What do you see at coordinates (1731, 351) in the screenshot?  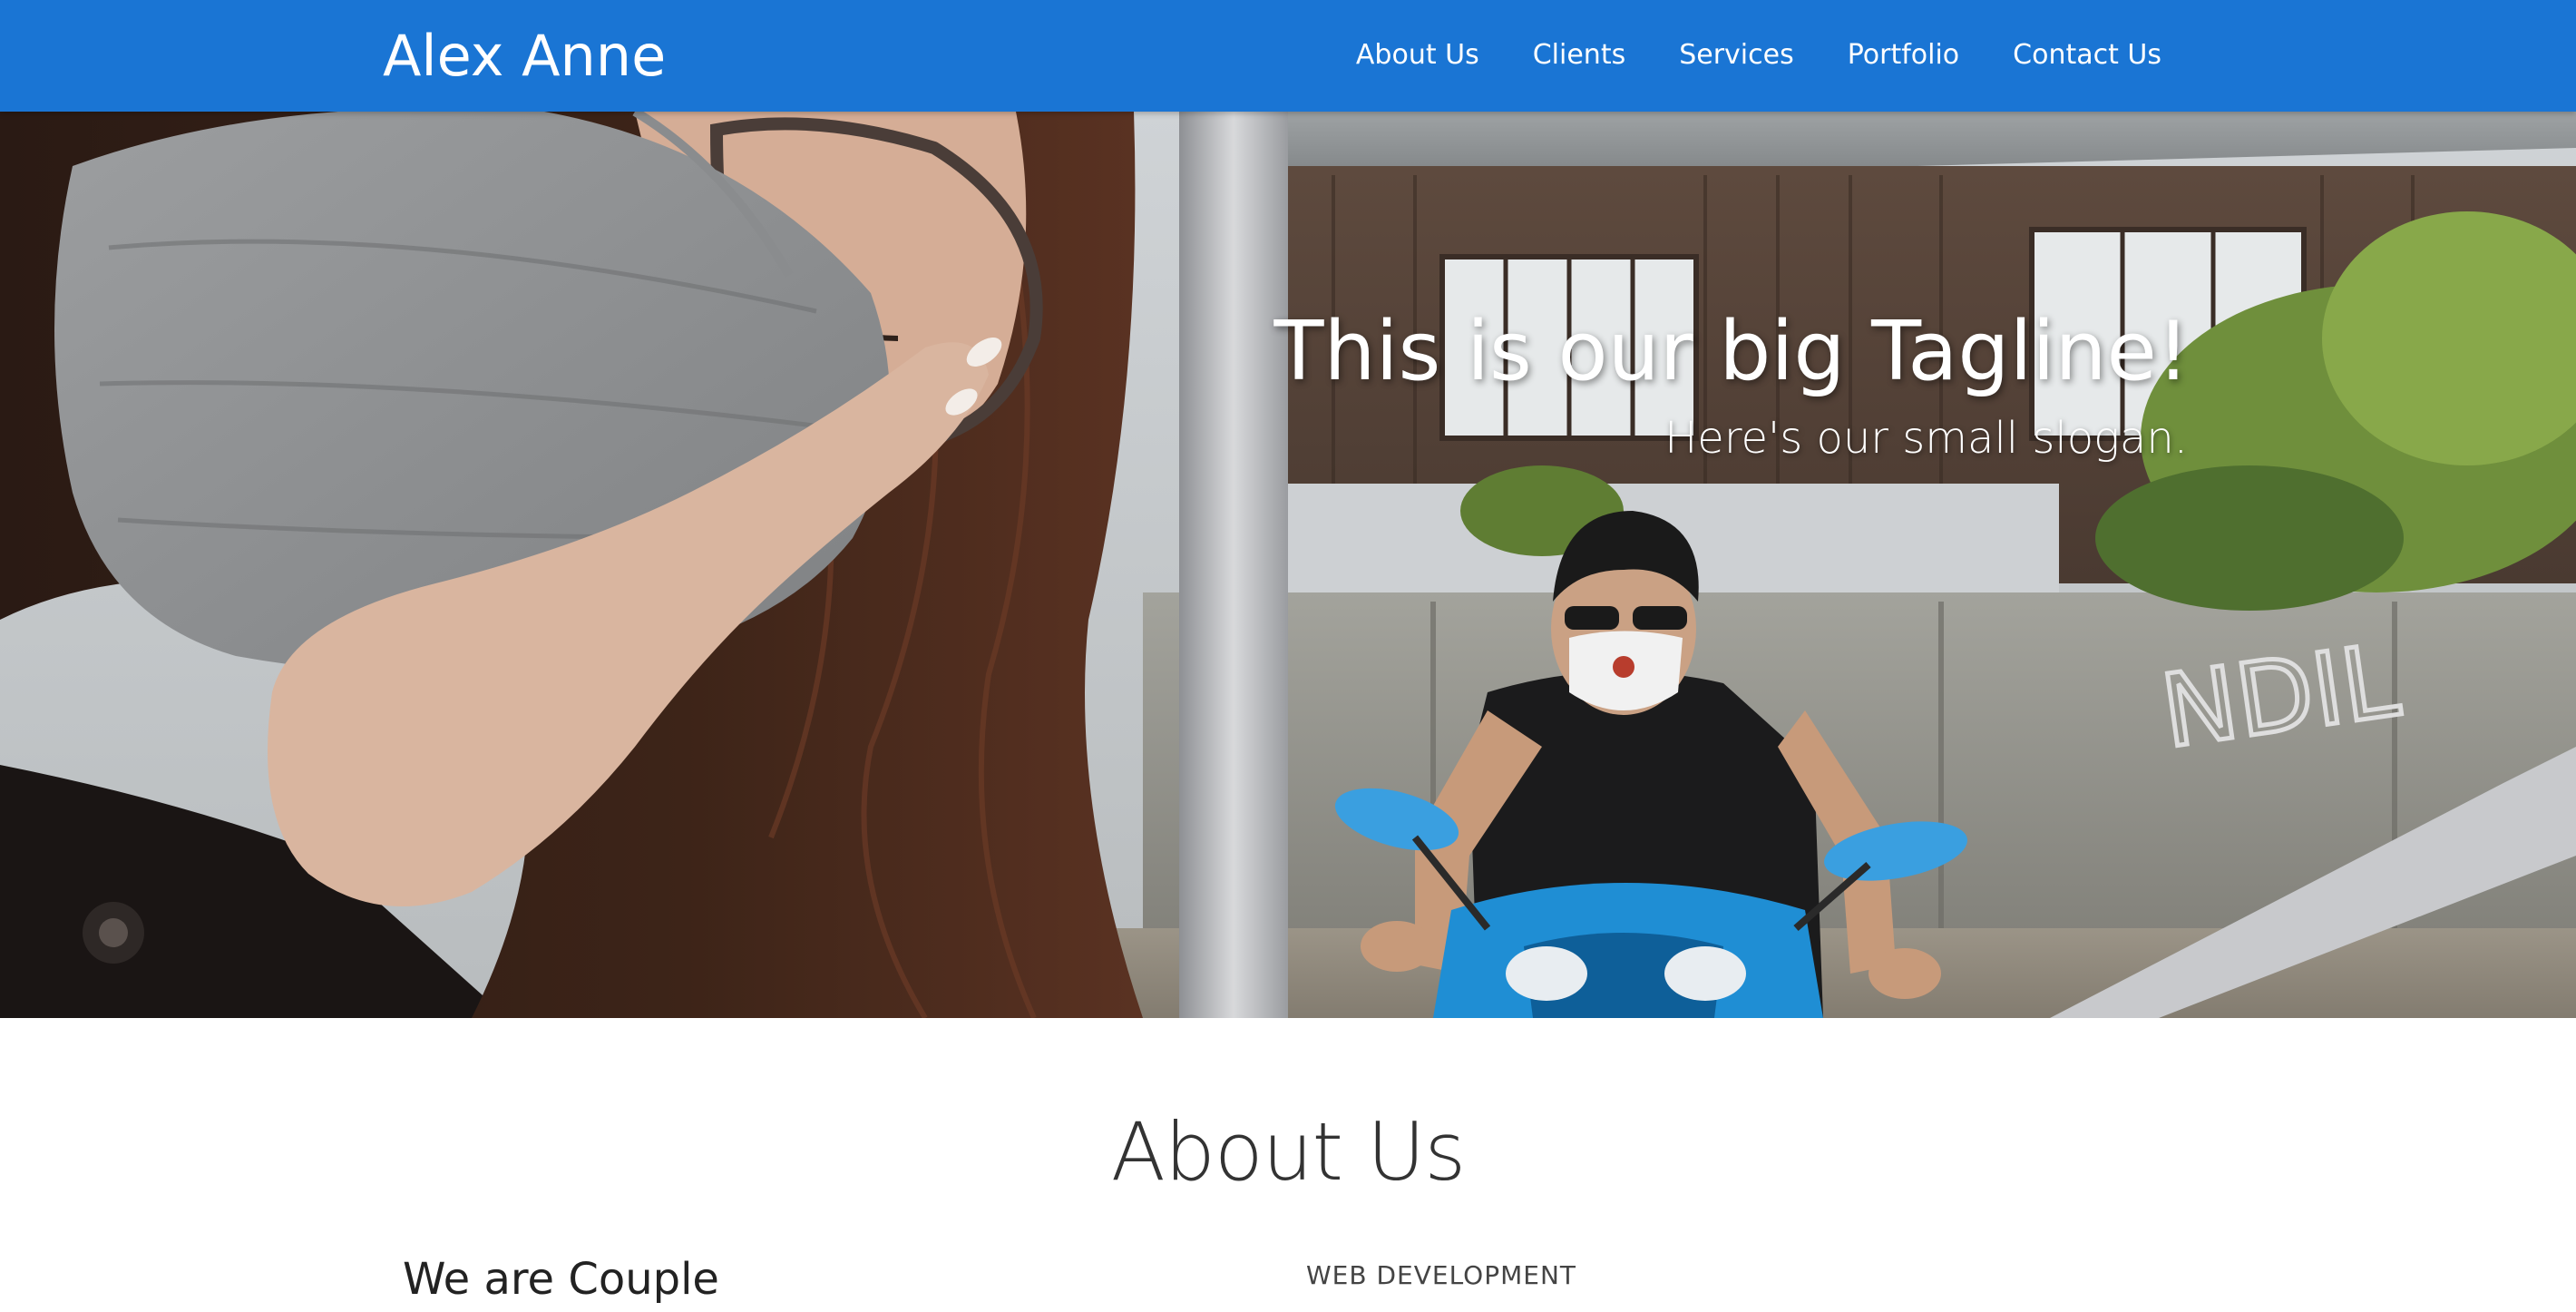 I see `hero-tagline: This is our big Tagline!` at bounding box center [1731, 351].